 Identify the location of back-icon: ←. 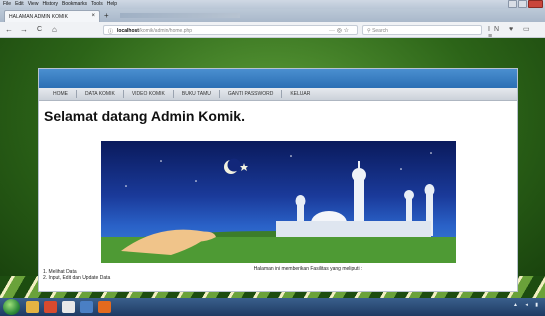
(9, 30).